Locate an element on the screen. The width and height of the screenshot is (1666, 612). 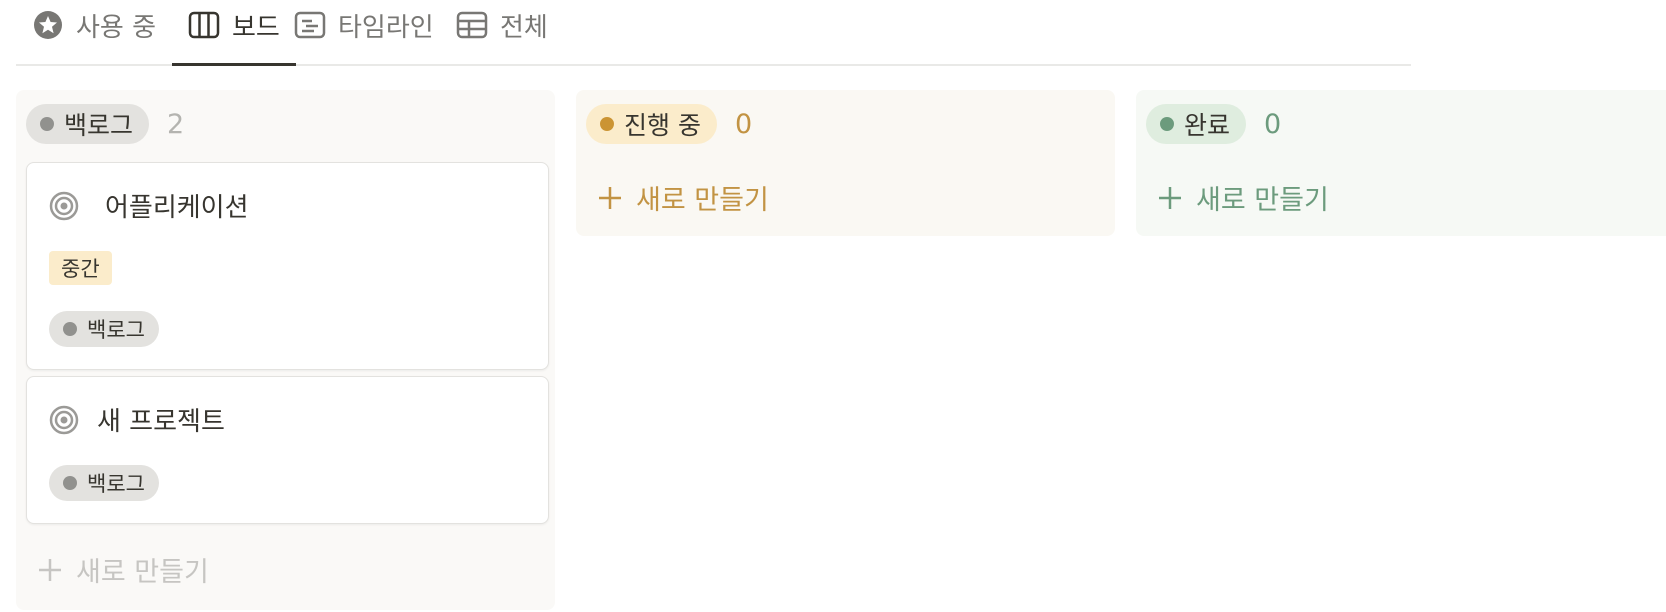
card-title: 어플리케이션 is located at coordinates (149, 205).